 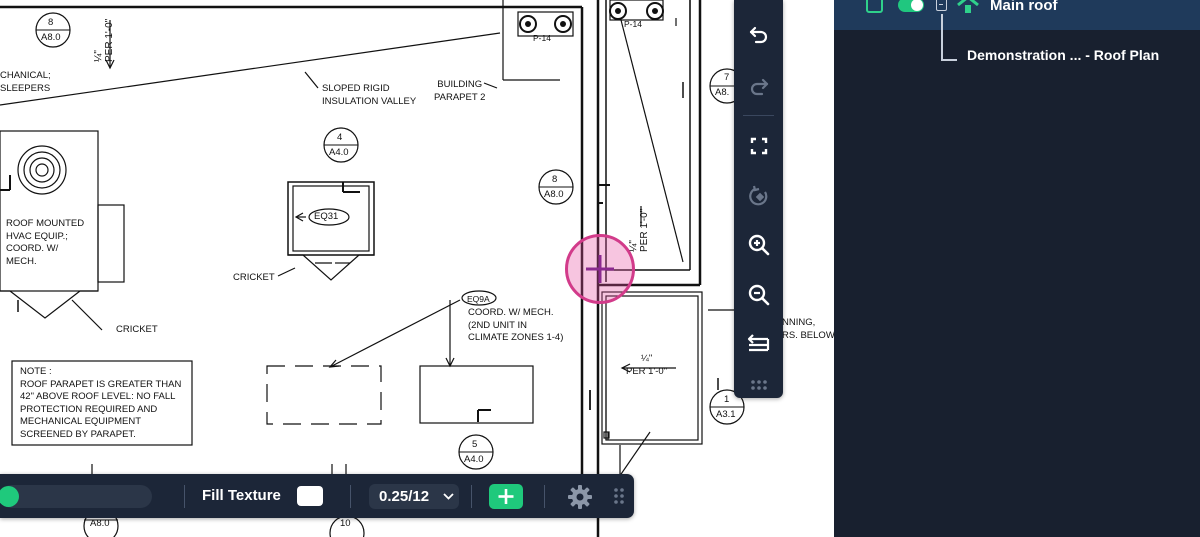 What do you see at coordinates (808, 329) in the screenshot?
I see `right-partial-label: NNING, RS. BELOW` at bounding box center [808, 329].